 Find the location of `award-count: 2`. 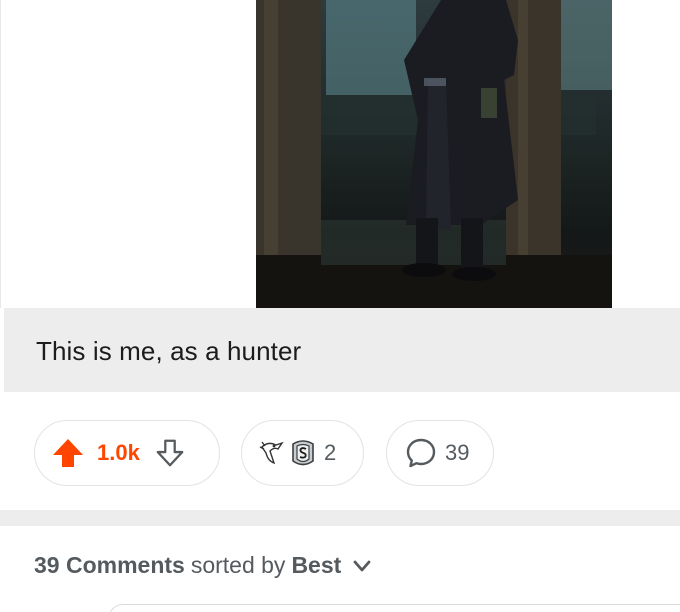

award-count: 2 is located at coordinates (330, 452).